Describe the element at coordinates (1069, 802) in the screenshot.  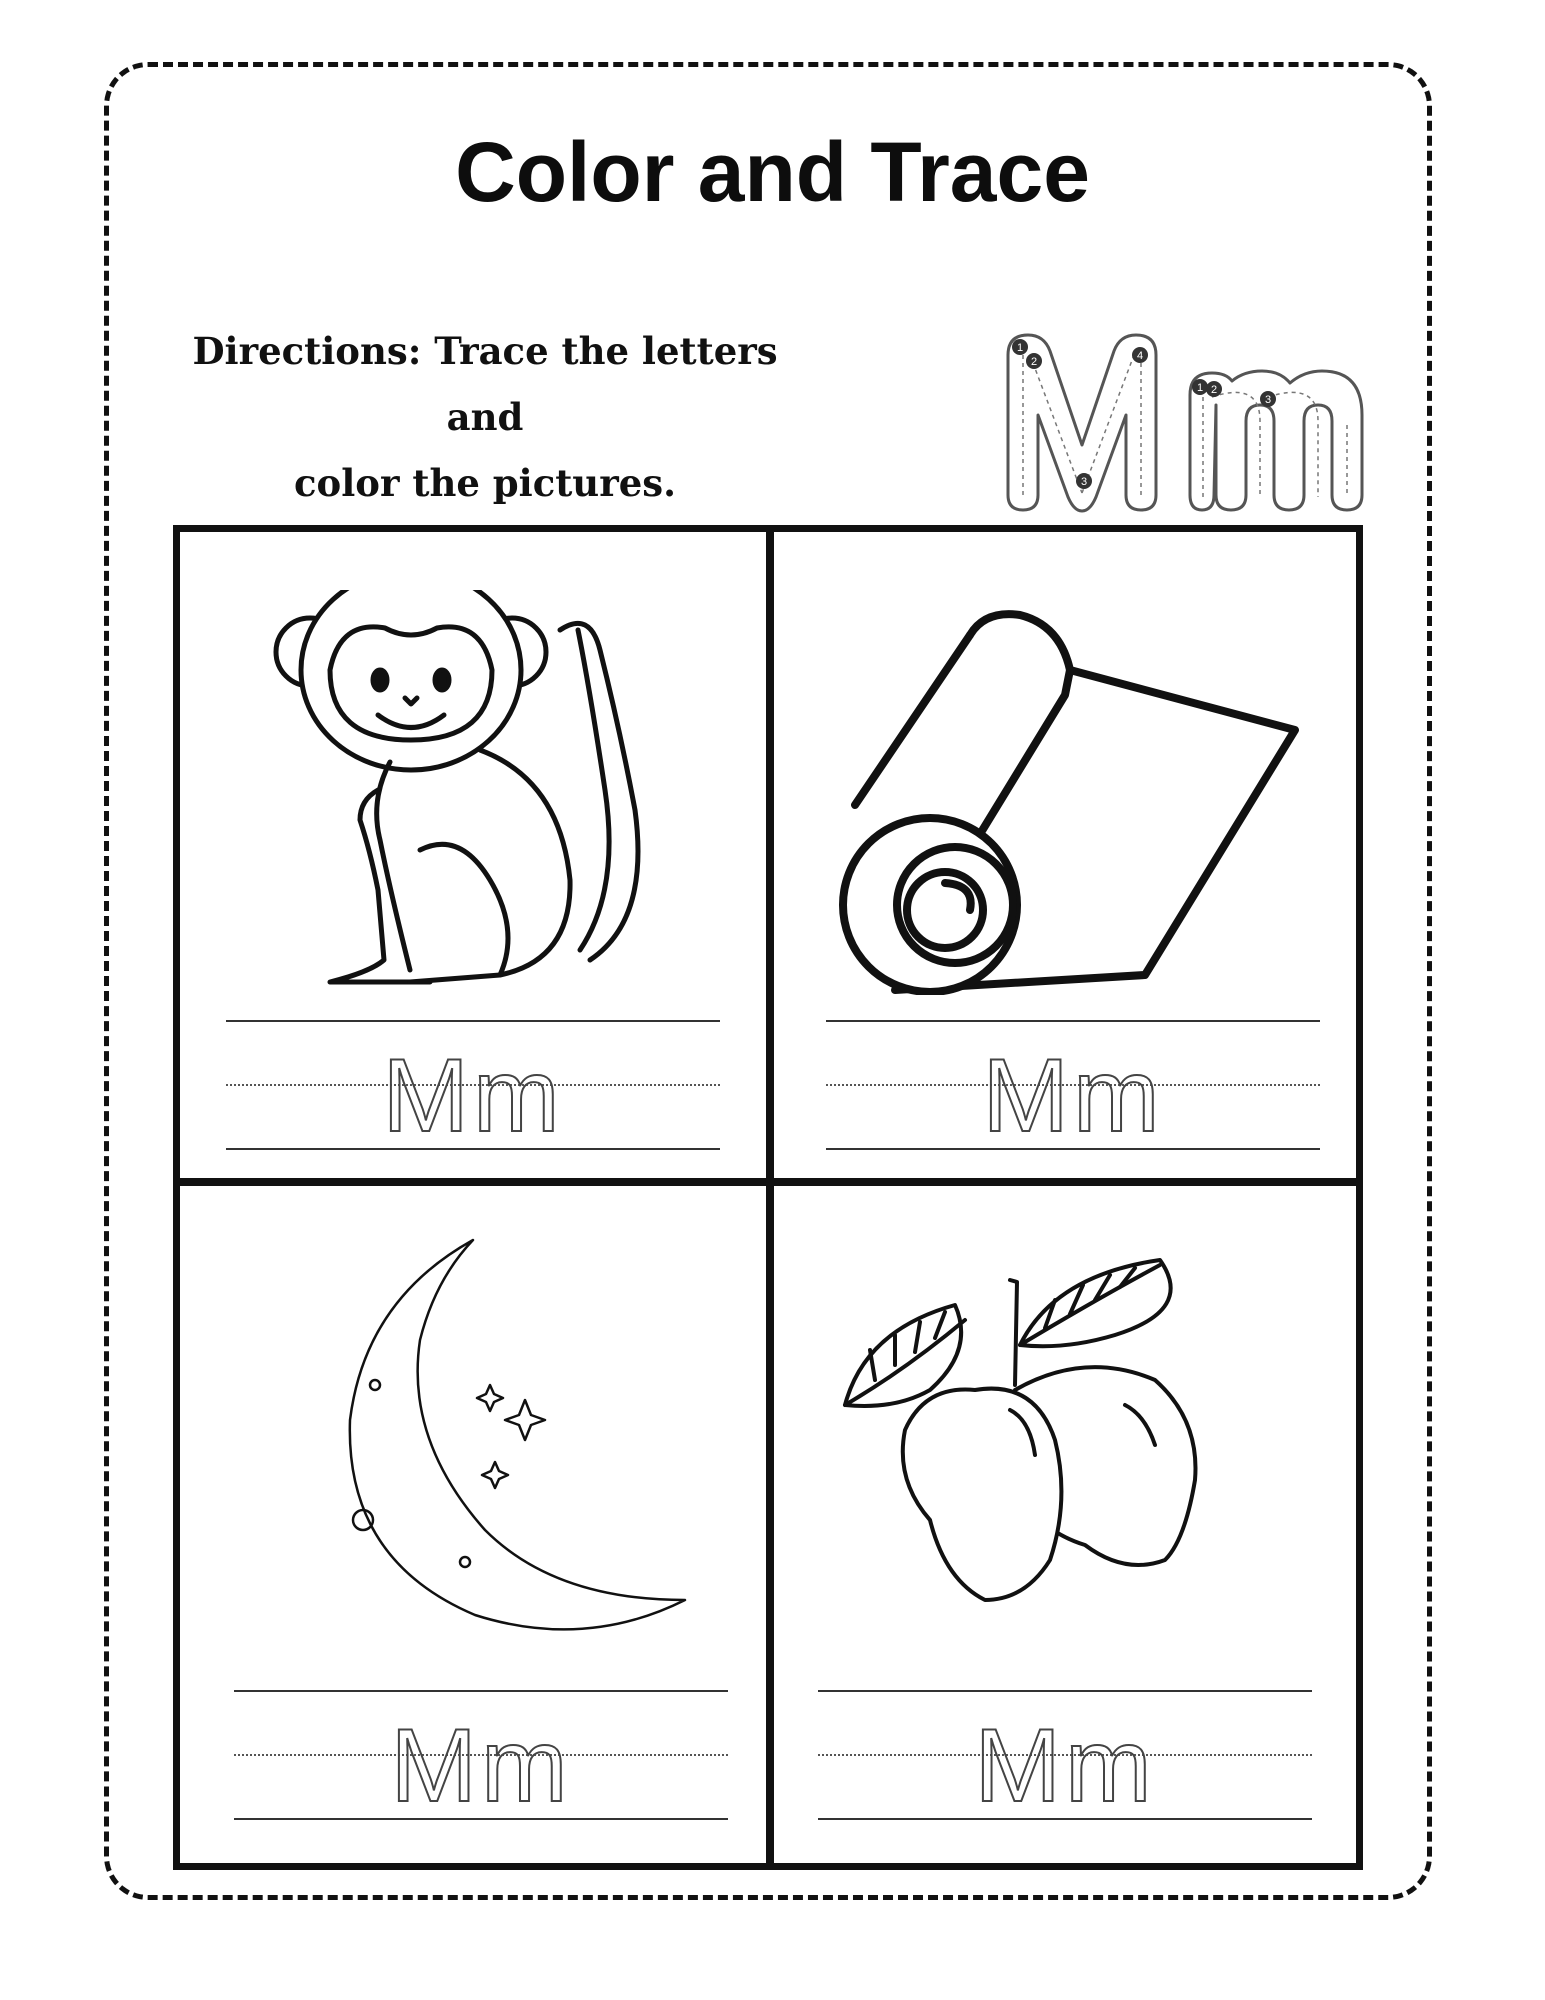
I see `rolled-mat-icon` at that location.